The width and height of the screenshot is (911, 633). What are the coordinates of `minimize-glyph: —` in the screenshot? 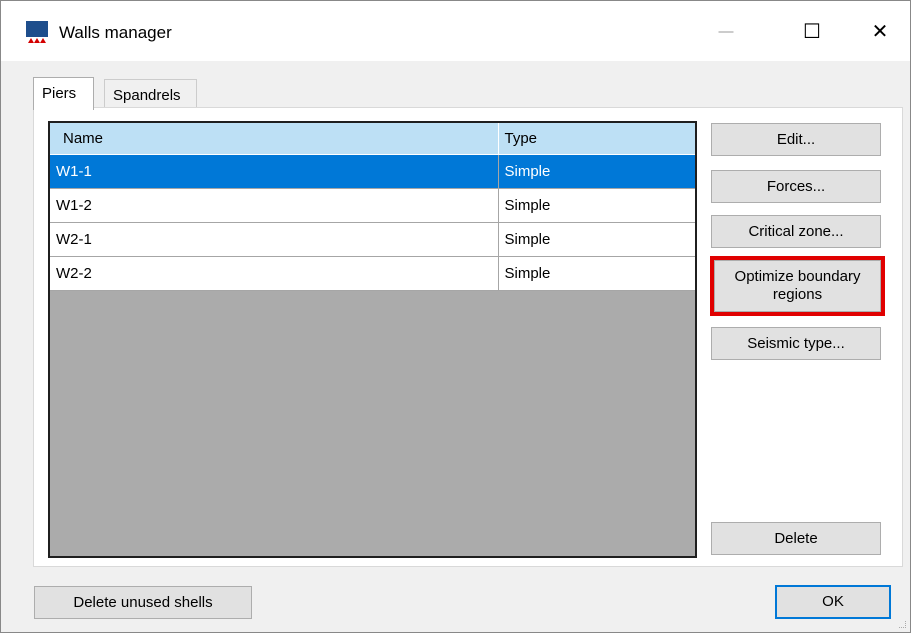 It's located at (726, 31).